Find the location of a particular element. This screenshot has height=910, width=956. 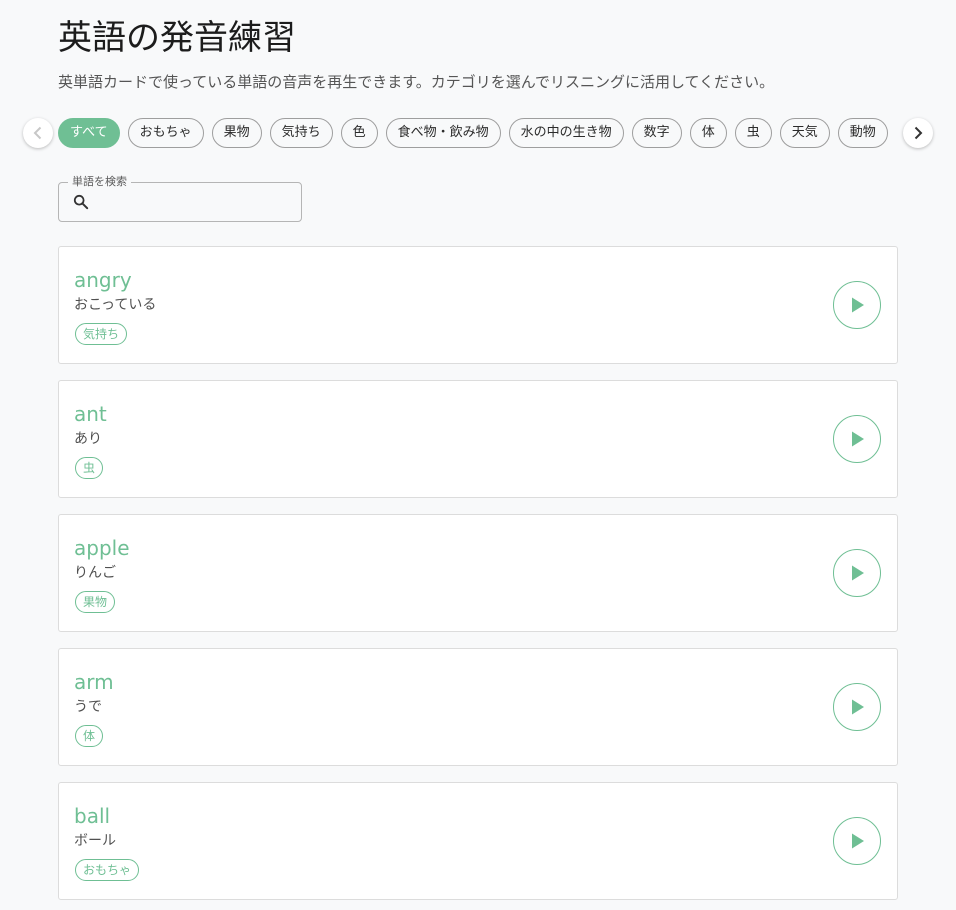

word-meaning: あり is located at coordinates (88, 439).